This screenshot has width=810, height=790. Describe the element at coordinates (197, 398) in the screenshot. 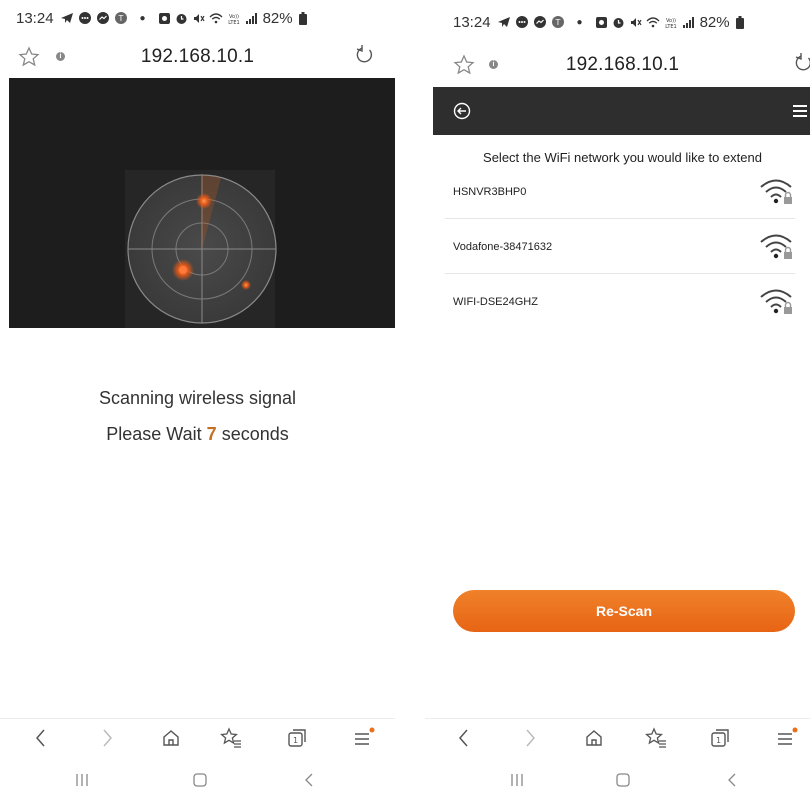

I see `scanning-message: Scanning wireless signal` at that location.